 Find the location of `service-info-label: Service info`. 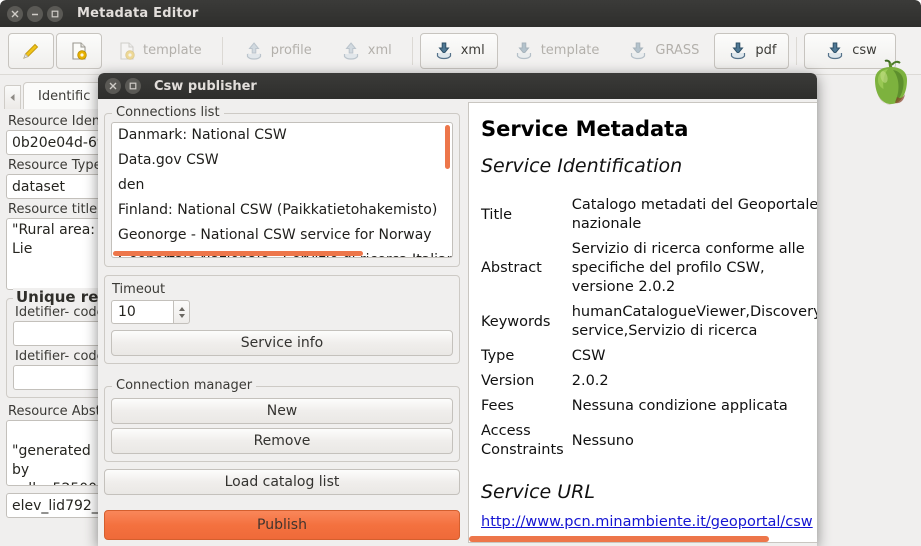

service-info-label: Service info is located at coordinates (282, 343).